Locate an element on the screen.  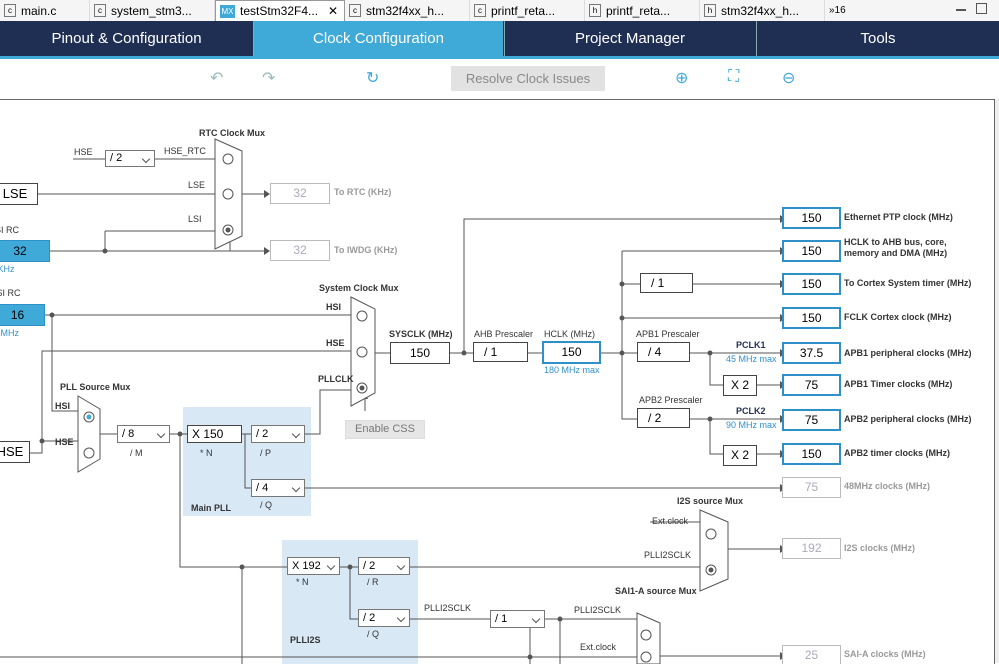
i2s-q-select: / 2 is located at coordinates (384, 618).